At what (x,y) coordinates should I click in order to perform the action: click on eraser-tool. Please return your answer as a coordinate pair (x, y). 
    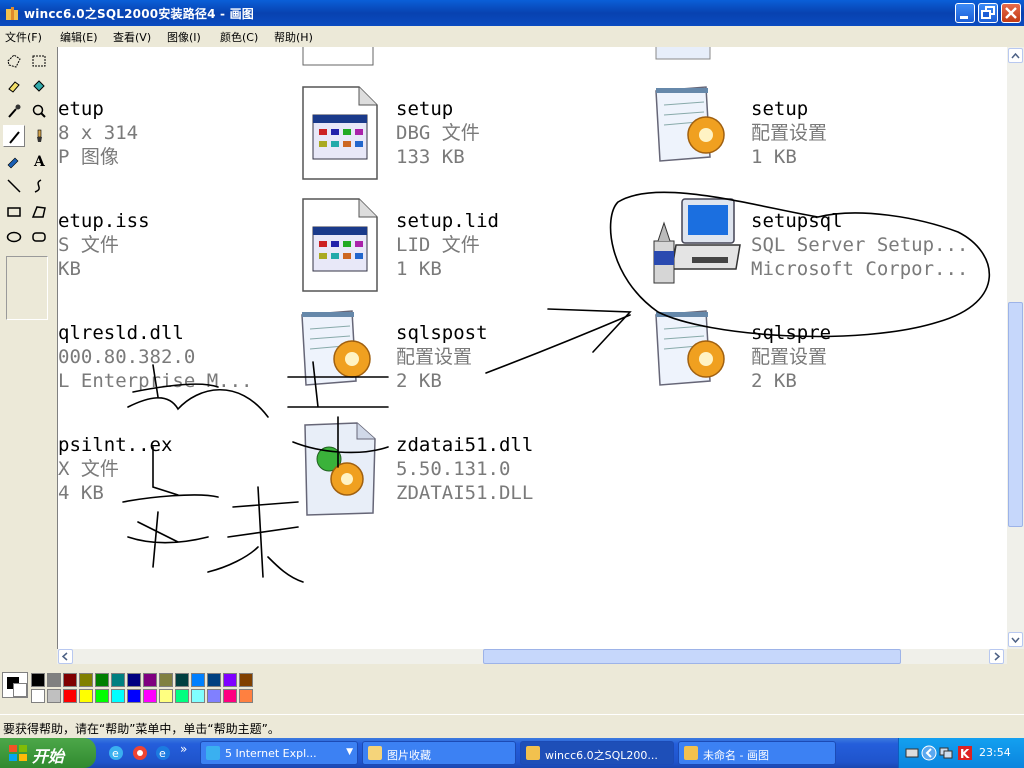
    Looking at the image, I should click on (14, 86).